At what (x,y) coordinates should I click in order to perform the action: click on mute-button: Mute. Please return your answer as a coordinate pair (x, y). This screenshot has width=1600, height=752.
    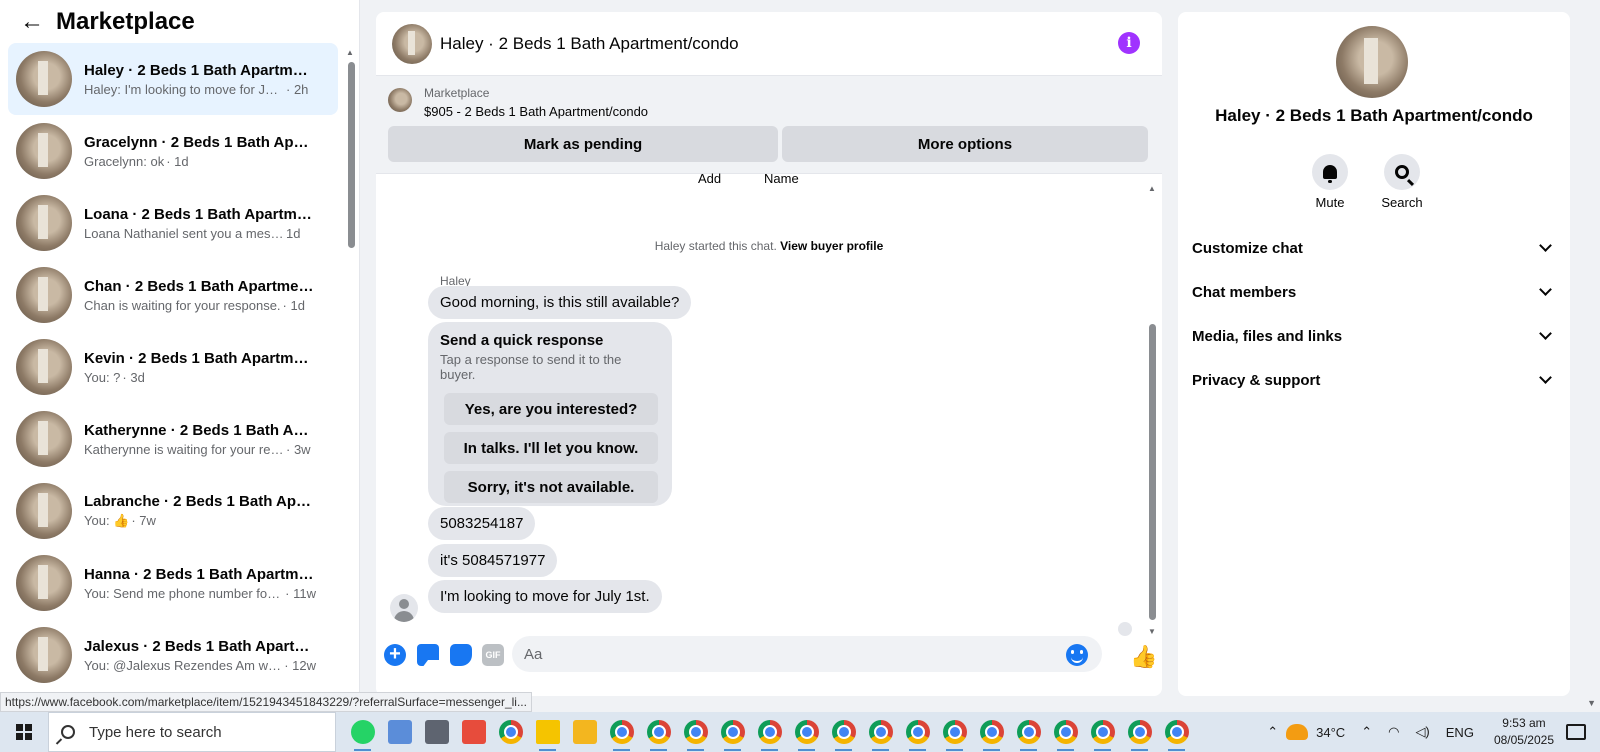
    Looking at the image, I should click on (1330, 182).